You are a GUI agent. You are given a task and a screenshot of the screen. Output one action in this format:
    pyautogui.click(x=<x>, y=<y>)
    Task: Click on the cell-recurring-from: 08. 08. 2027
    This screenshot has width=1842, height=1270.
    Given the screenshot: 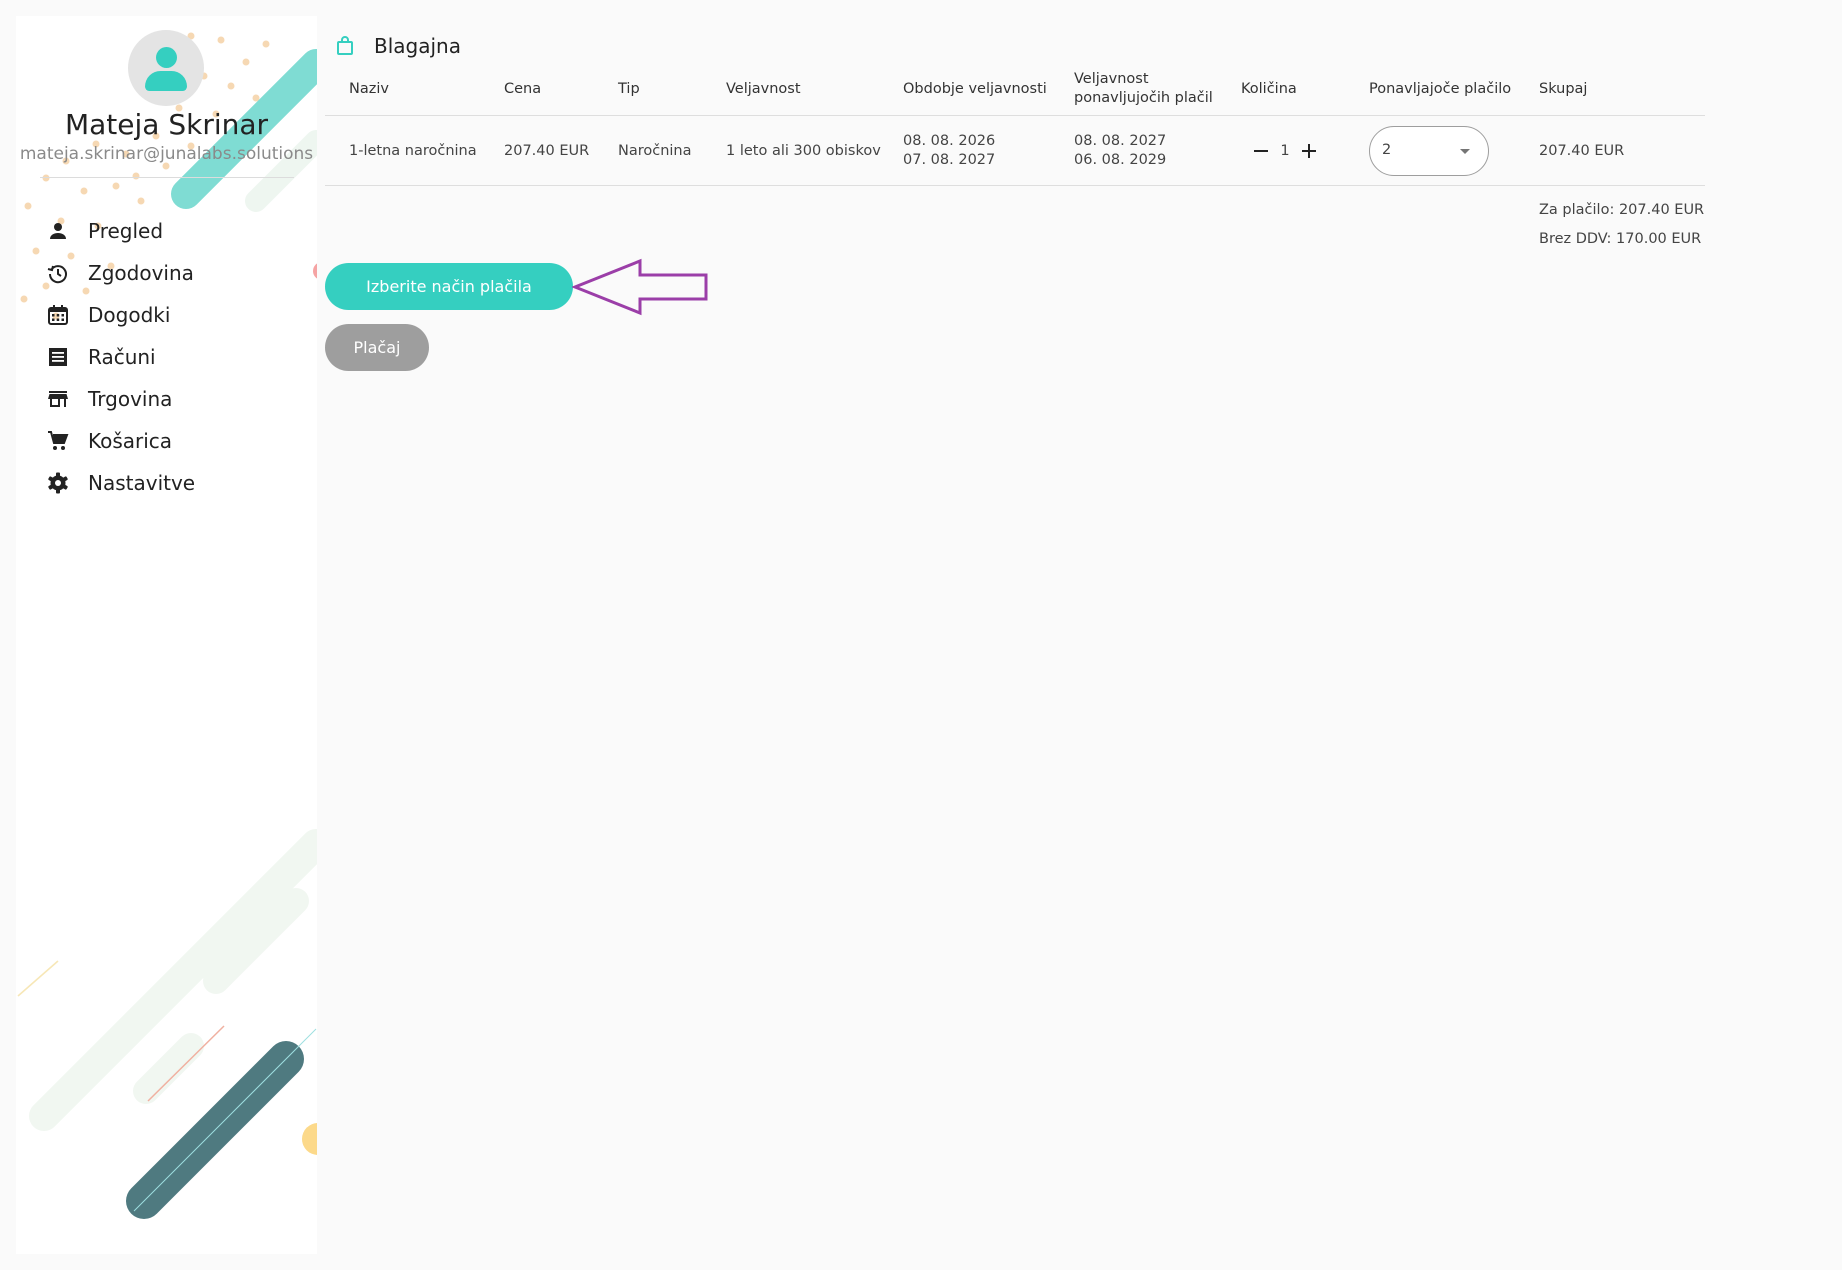 What is the action you would take?
    pyautogui.click(x=1120, y=141)
    